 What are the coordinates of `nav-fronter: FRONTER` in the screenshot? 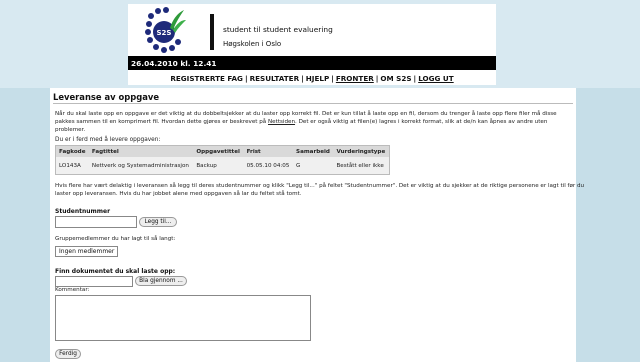 It's located at (355, 78).